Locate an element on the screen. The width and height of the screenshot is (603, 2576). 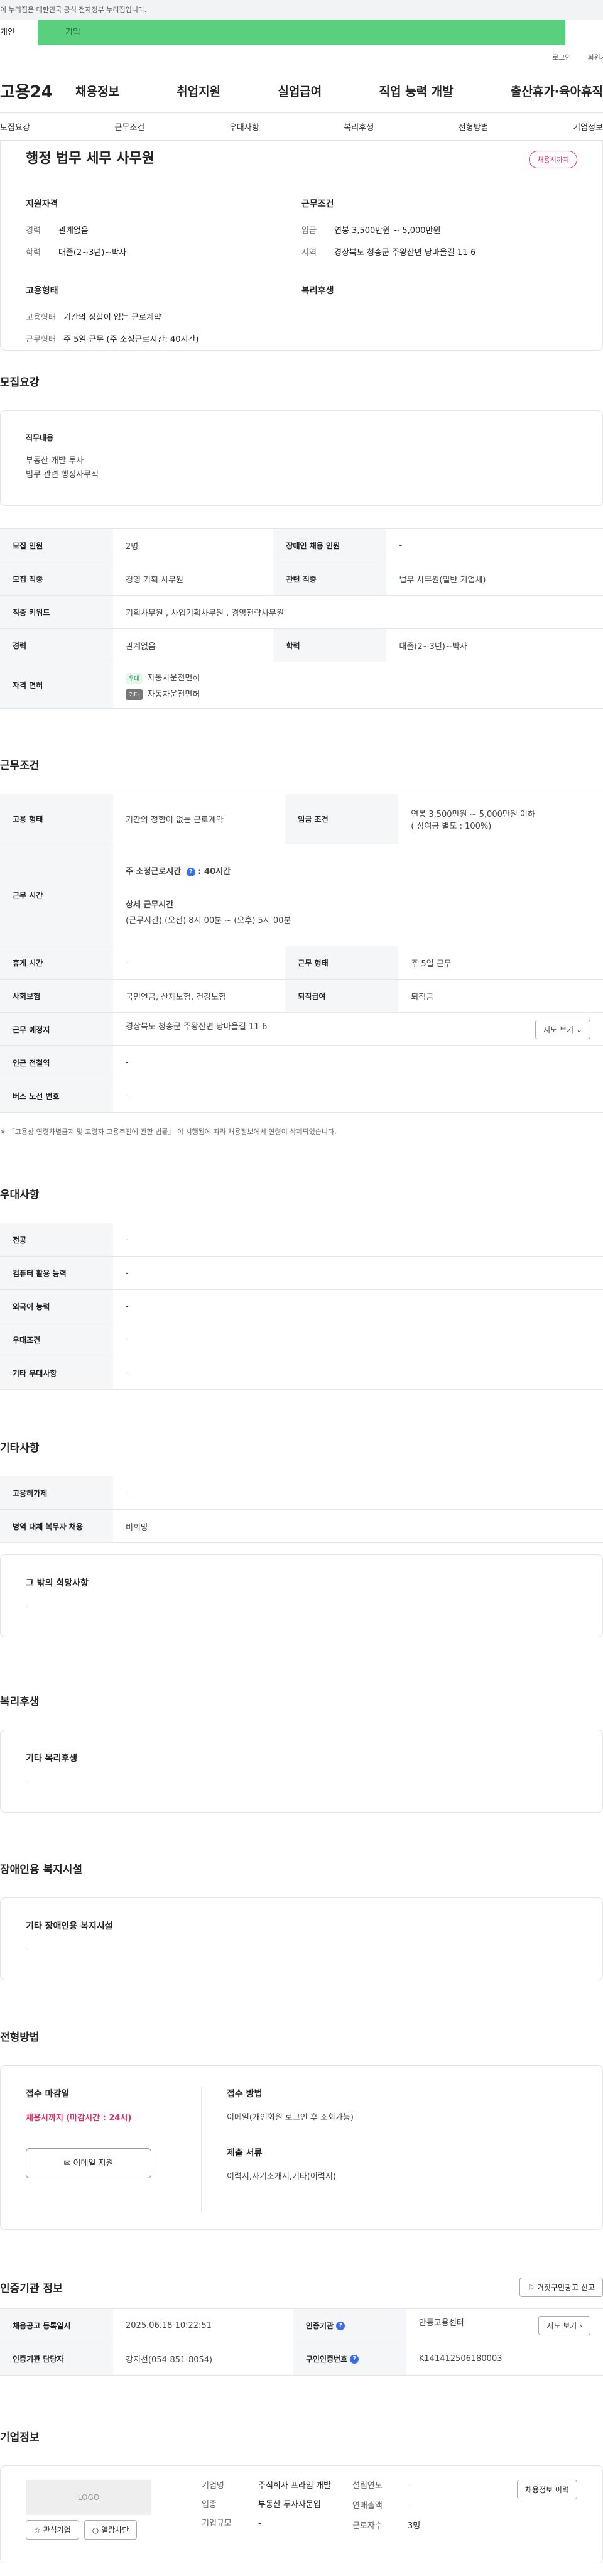
report-icon: ⚐ is located at coordinates (531, 2287).